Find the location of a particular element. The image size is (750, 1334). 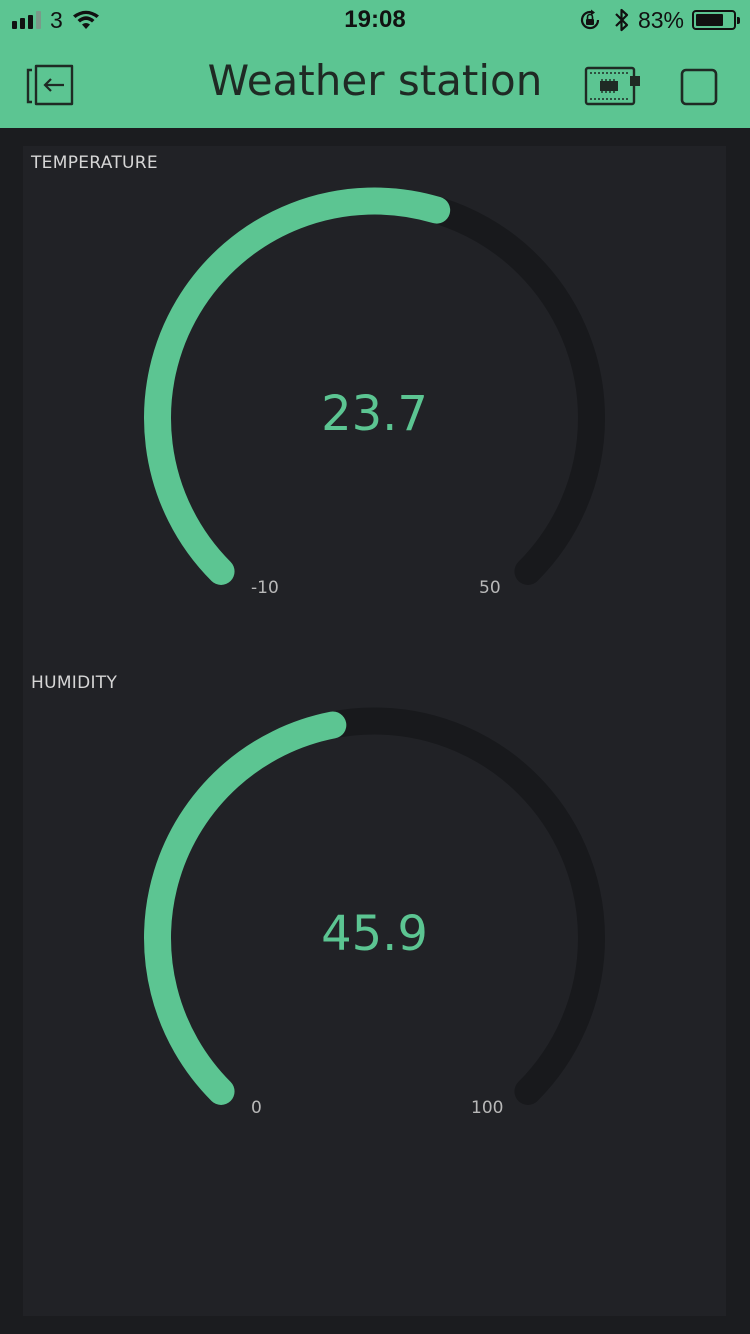

widget-label-humidity: HUMIDITY is located at coordinates (74, 683).